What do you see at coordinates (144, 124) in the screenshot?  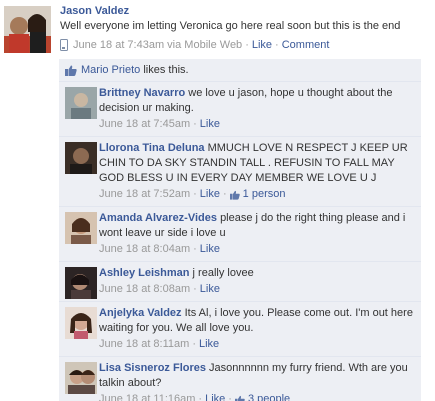 I see `comment-timestamp: June 18 at 7:45am` at bounding box center [144, 124].